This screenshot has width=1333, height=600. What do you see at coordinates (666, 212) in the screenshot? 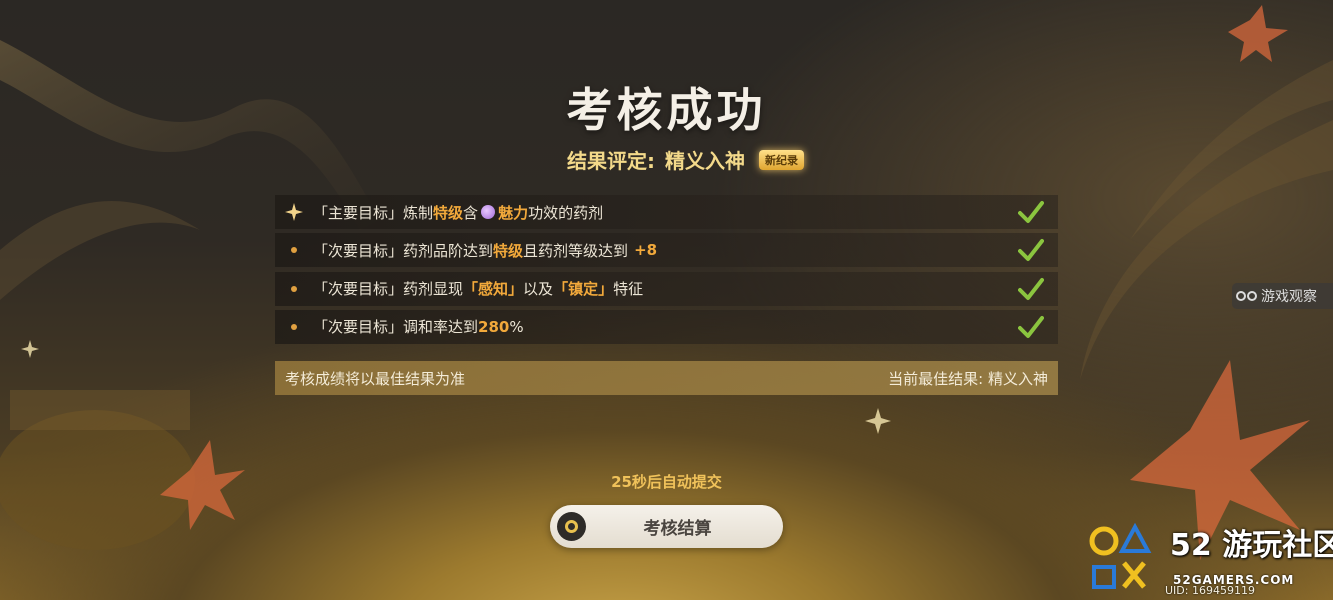
I see `objective-row-primary: 「主要目标」 炼制 特级 含 魅力 功效的药剂` at bounding box center [666, 212].